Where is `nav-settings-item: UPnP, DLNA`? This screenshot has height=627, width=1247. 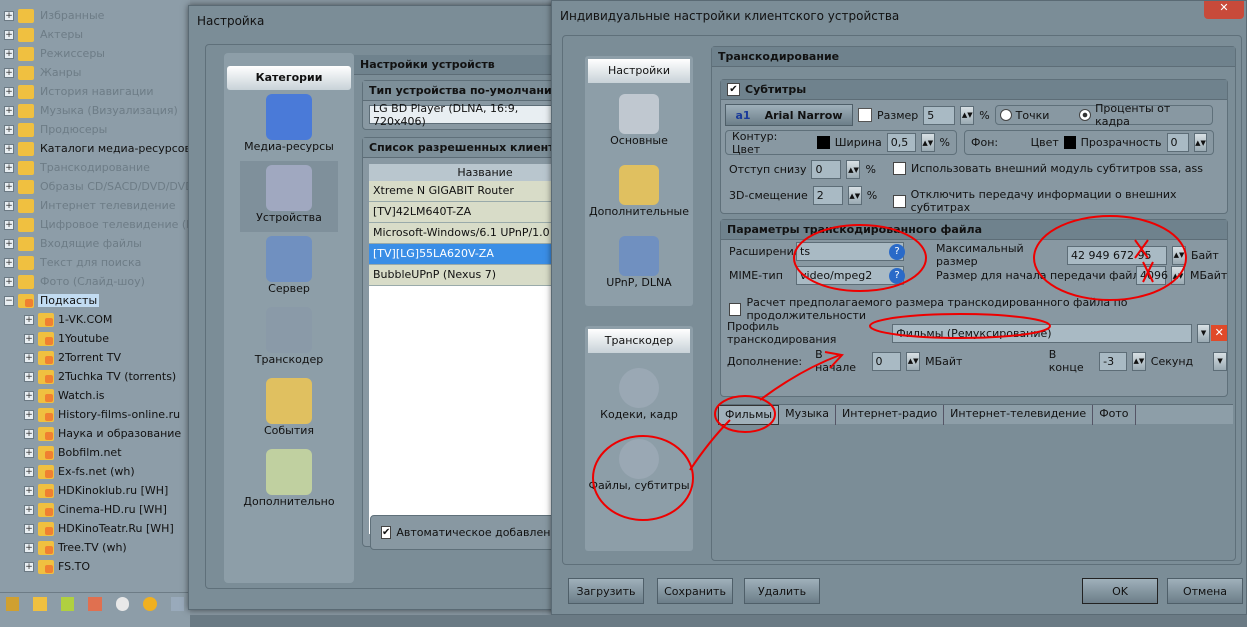 nav-settings-item: UPnP, DLNA is located at coordinates (639, 263).